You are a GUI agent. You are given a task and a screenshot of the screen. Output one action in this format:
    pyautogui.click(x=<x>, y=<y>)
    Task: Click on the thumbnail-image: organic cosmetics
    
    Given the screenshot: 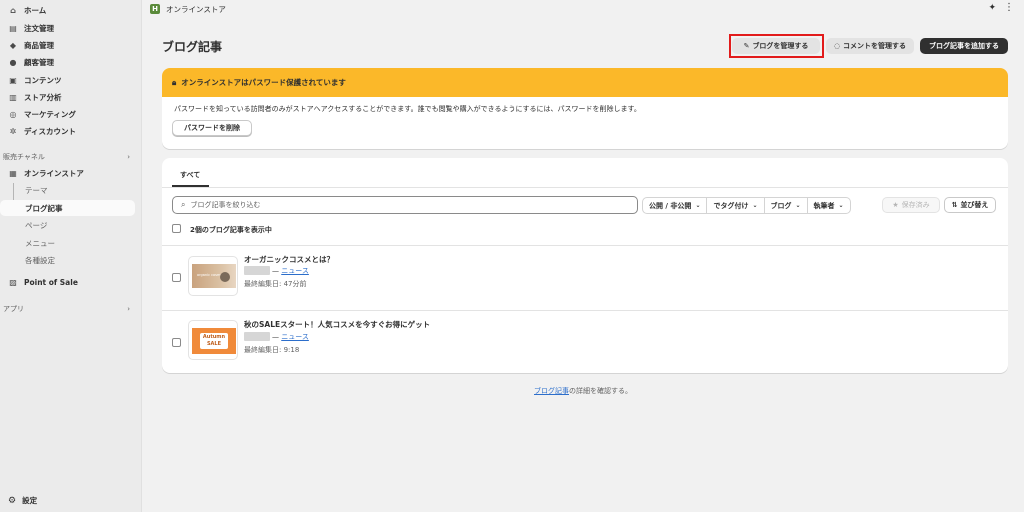 What is the action you would take?
    pyautogui.click(x=214, y=276)
    